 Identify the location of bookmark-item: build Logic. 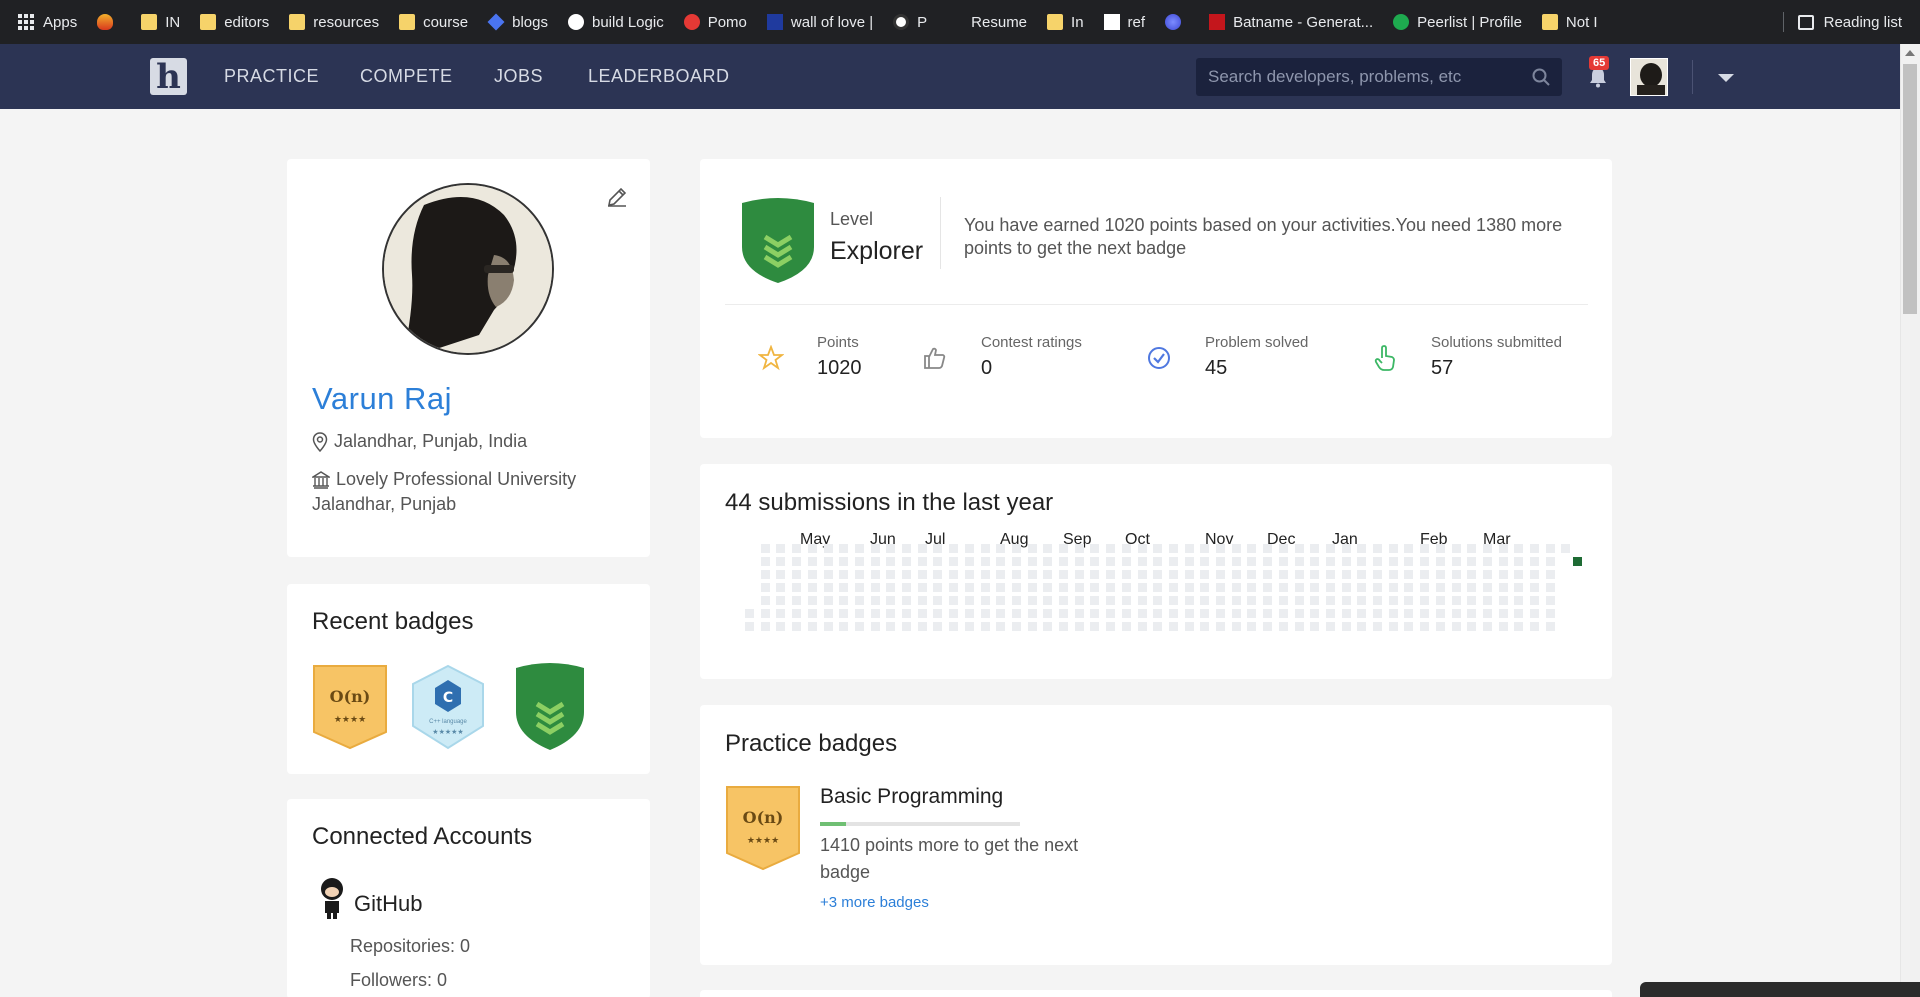
(615, 22).